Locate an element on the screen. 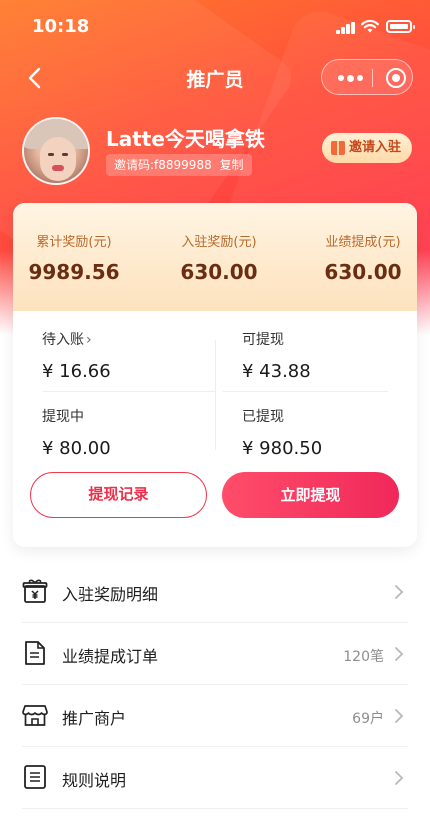 This screenshot has height=827, width=430. status-bar: 10:18 is located at coordinates (215, 28).